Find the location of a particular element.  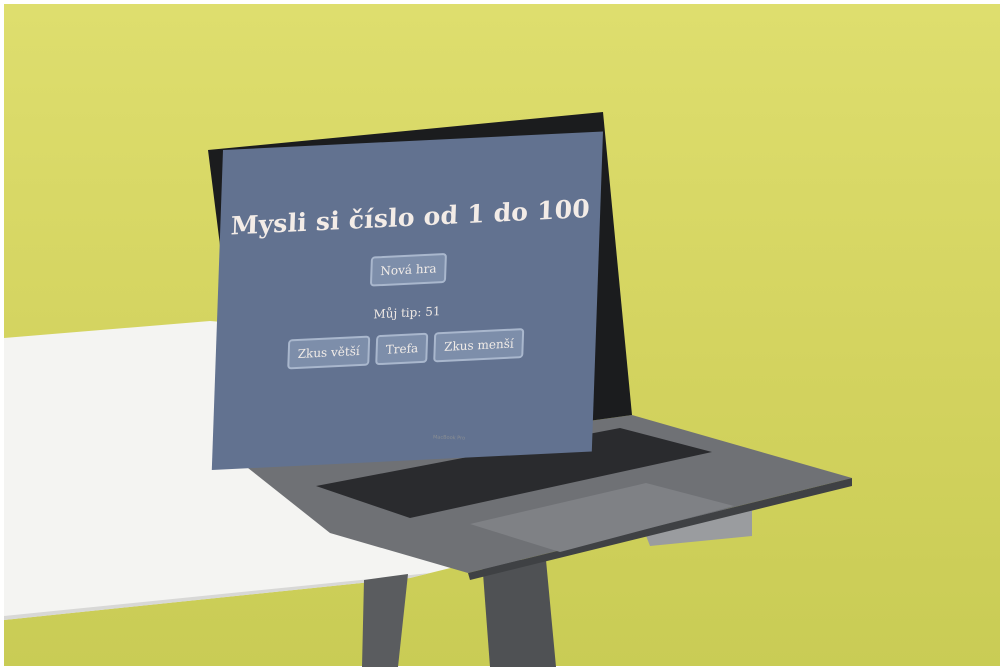

new-game-button: Nová hra is located at coordinates (408, 269).